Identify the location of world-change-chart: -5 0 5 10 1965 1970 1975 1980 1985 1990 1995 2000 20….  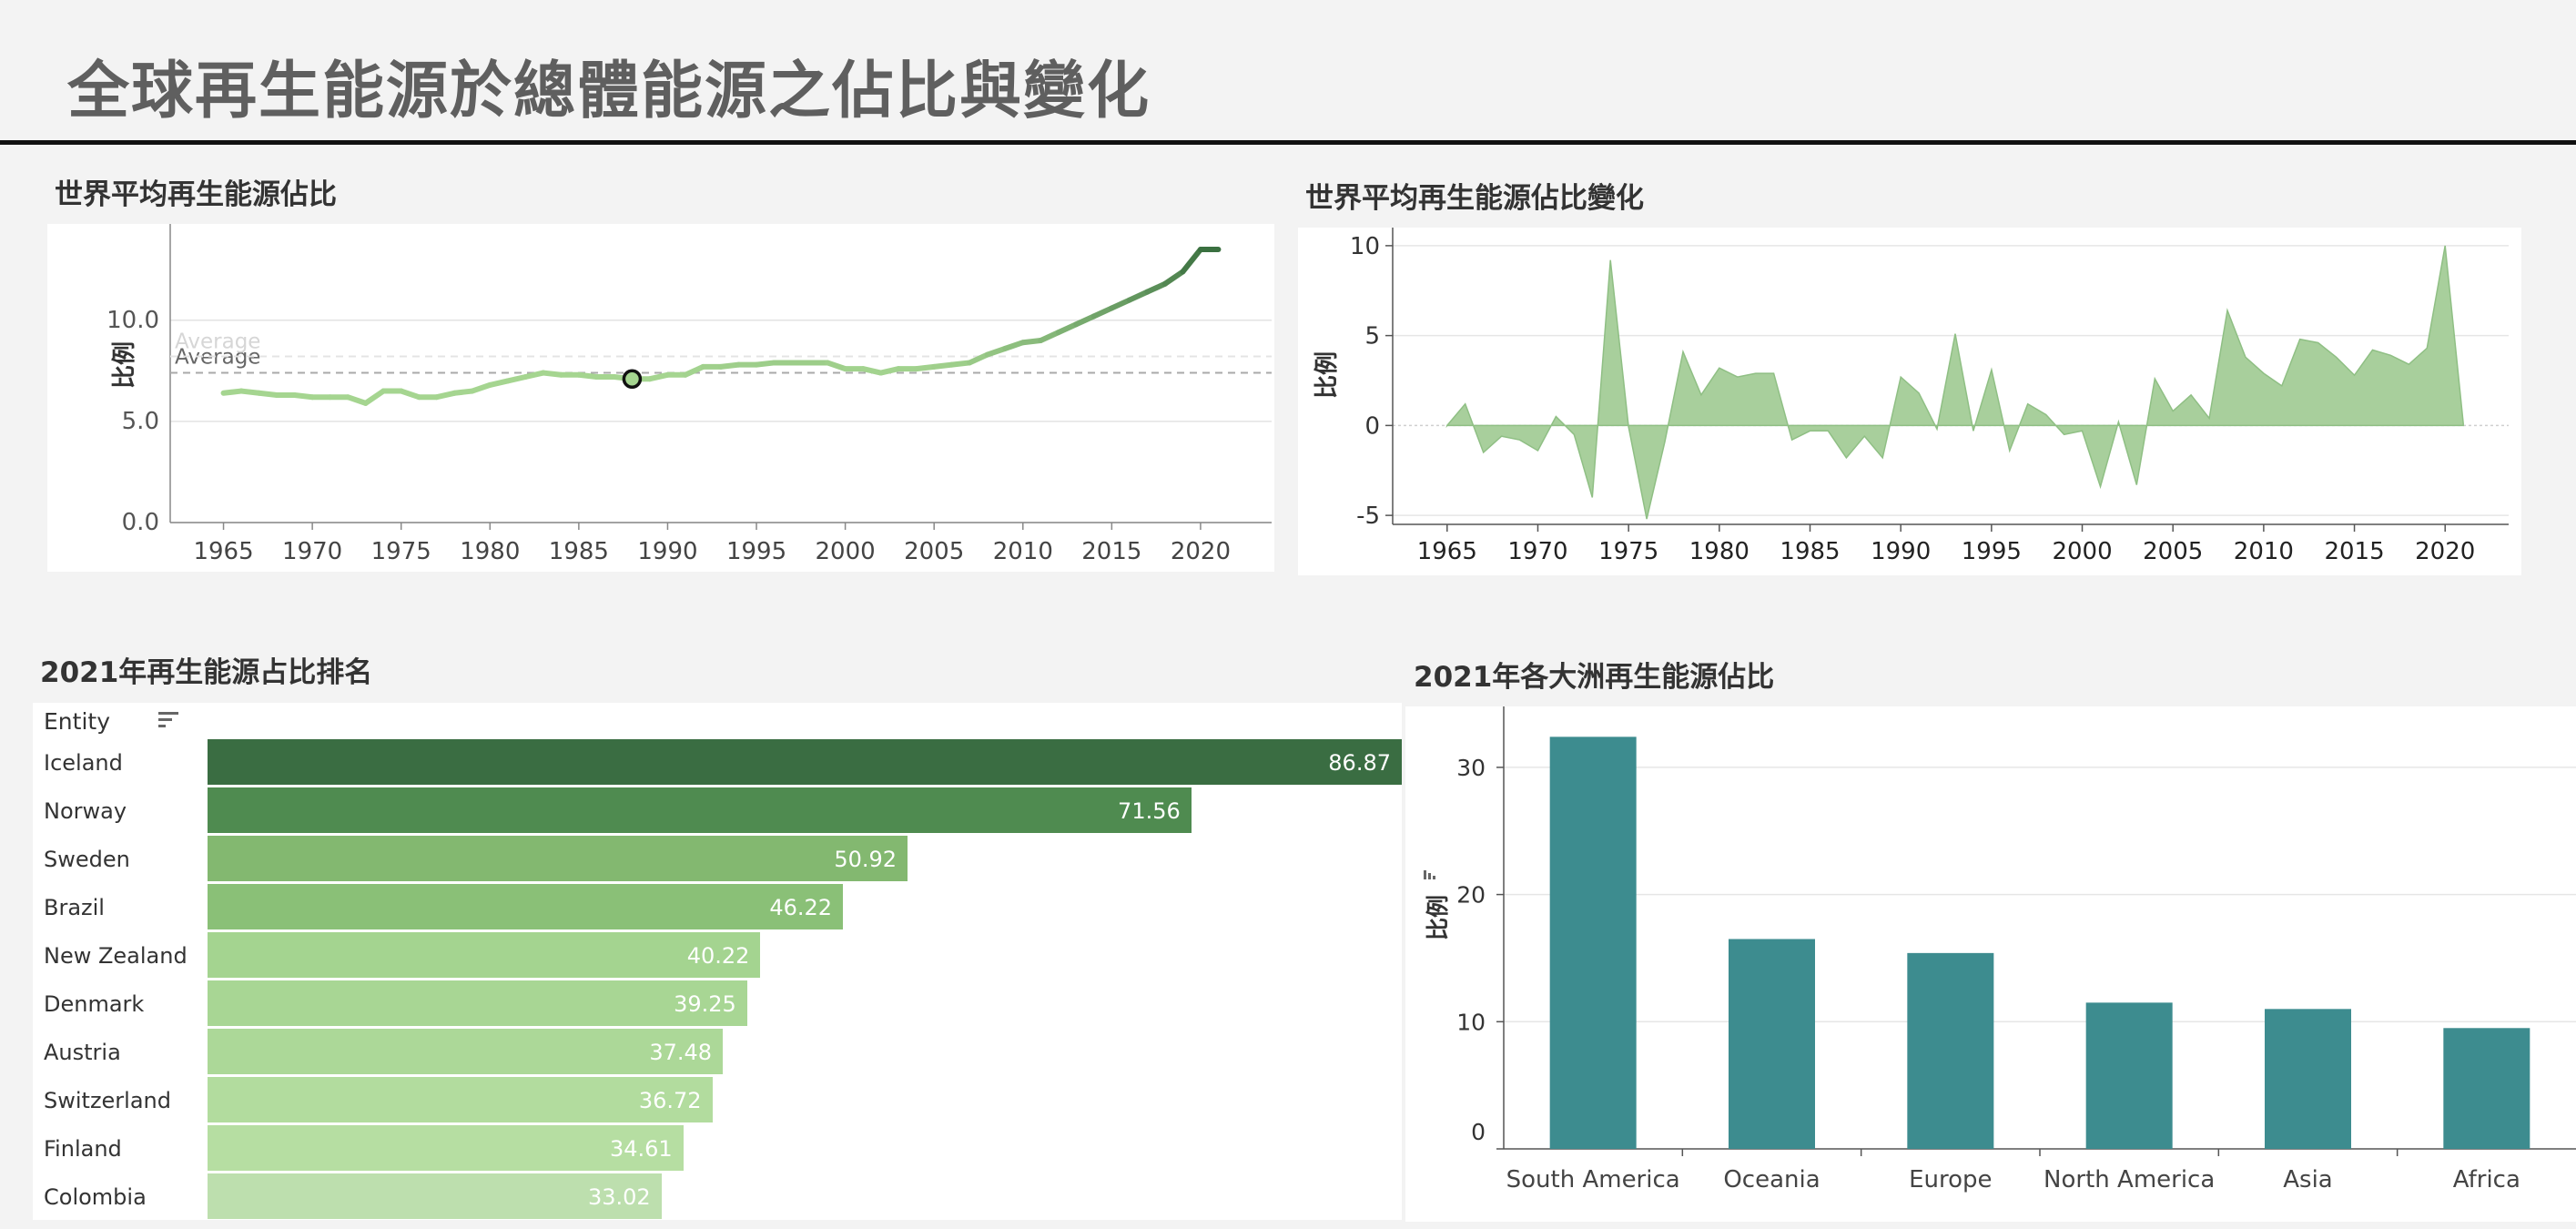
(1909, 401).